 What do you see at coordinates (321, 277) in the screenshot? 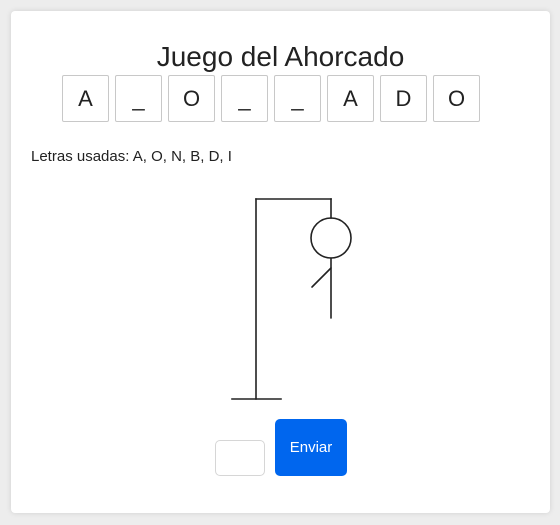
I see `hangman-left-arm` at bounding box center [321, 277].